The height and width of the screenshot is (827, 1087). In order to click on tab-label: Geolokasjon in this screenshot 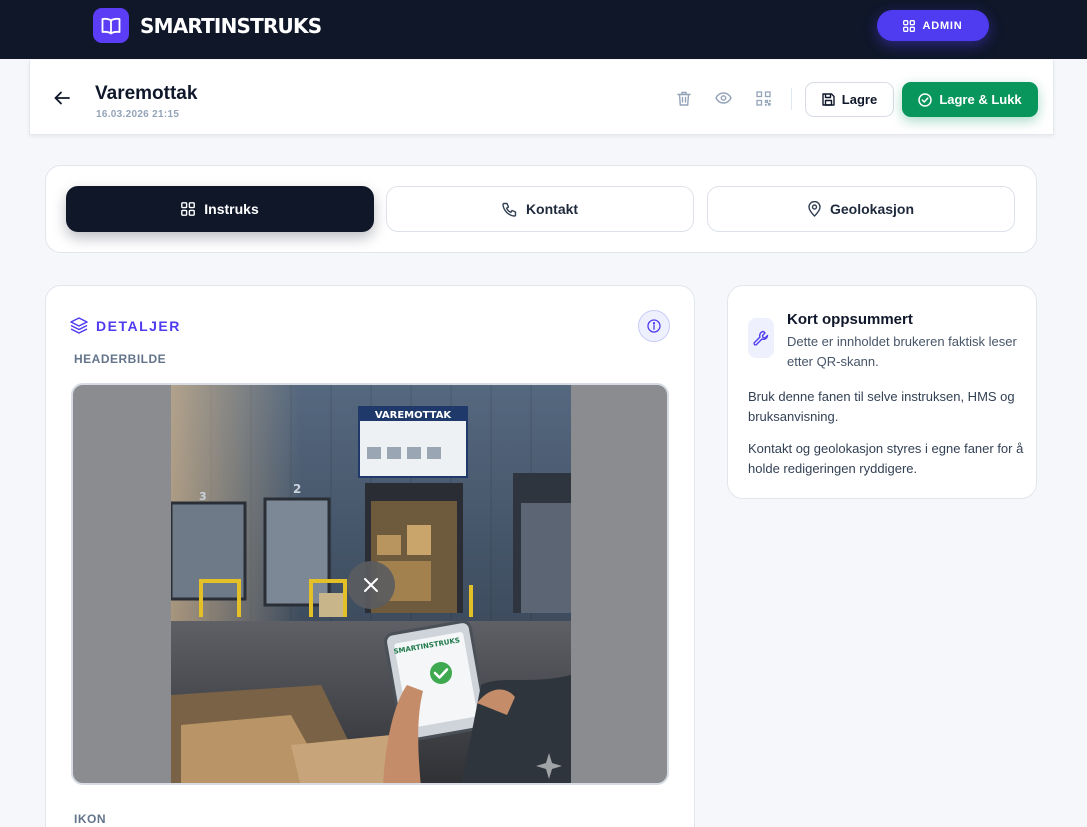, I will do `click(872, 209)`.